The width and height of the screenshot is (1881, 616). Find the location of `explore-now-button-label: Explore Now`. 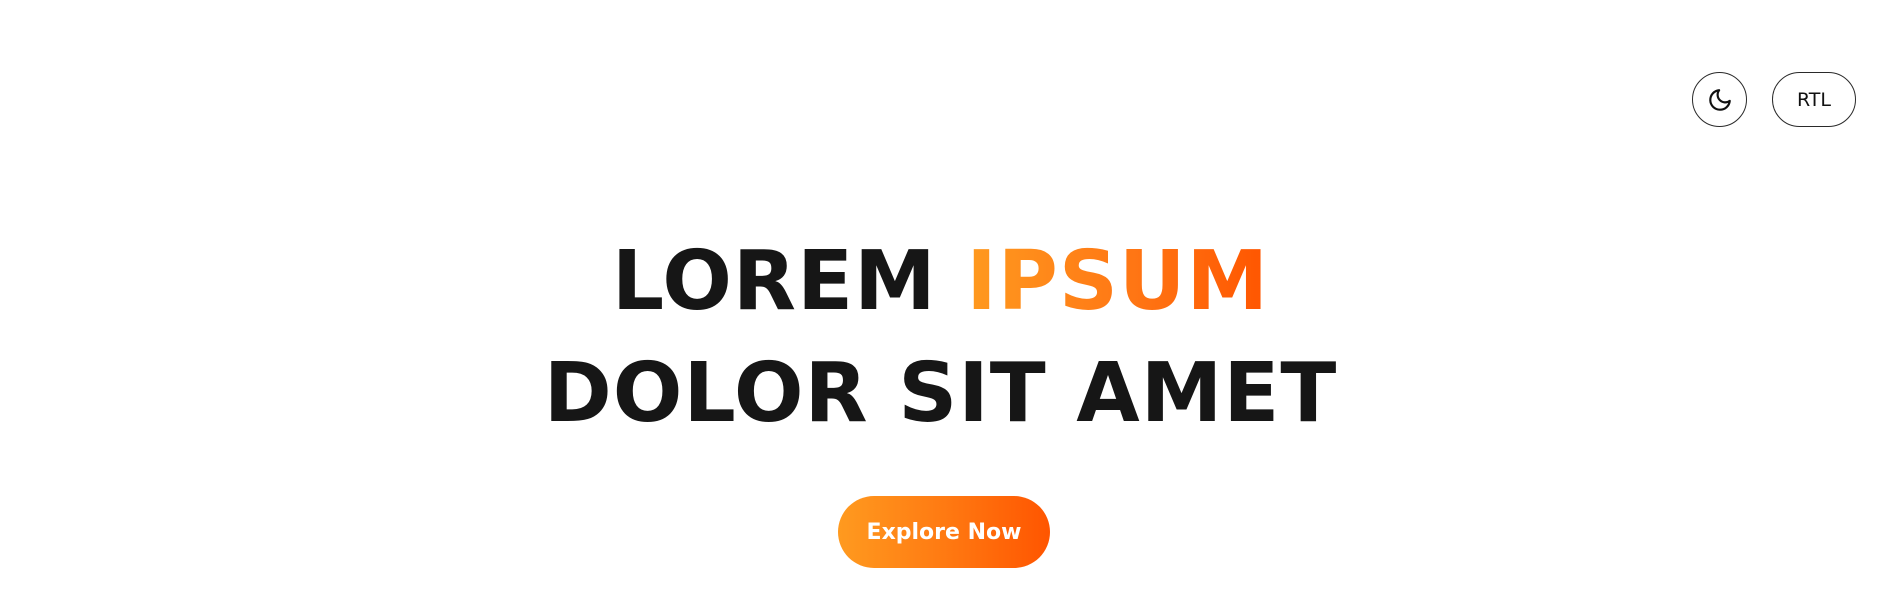

explore-now-button-label: Explore Now is located at coordinates (944, 532).